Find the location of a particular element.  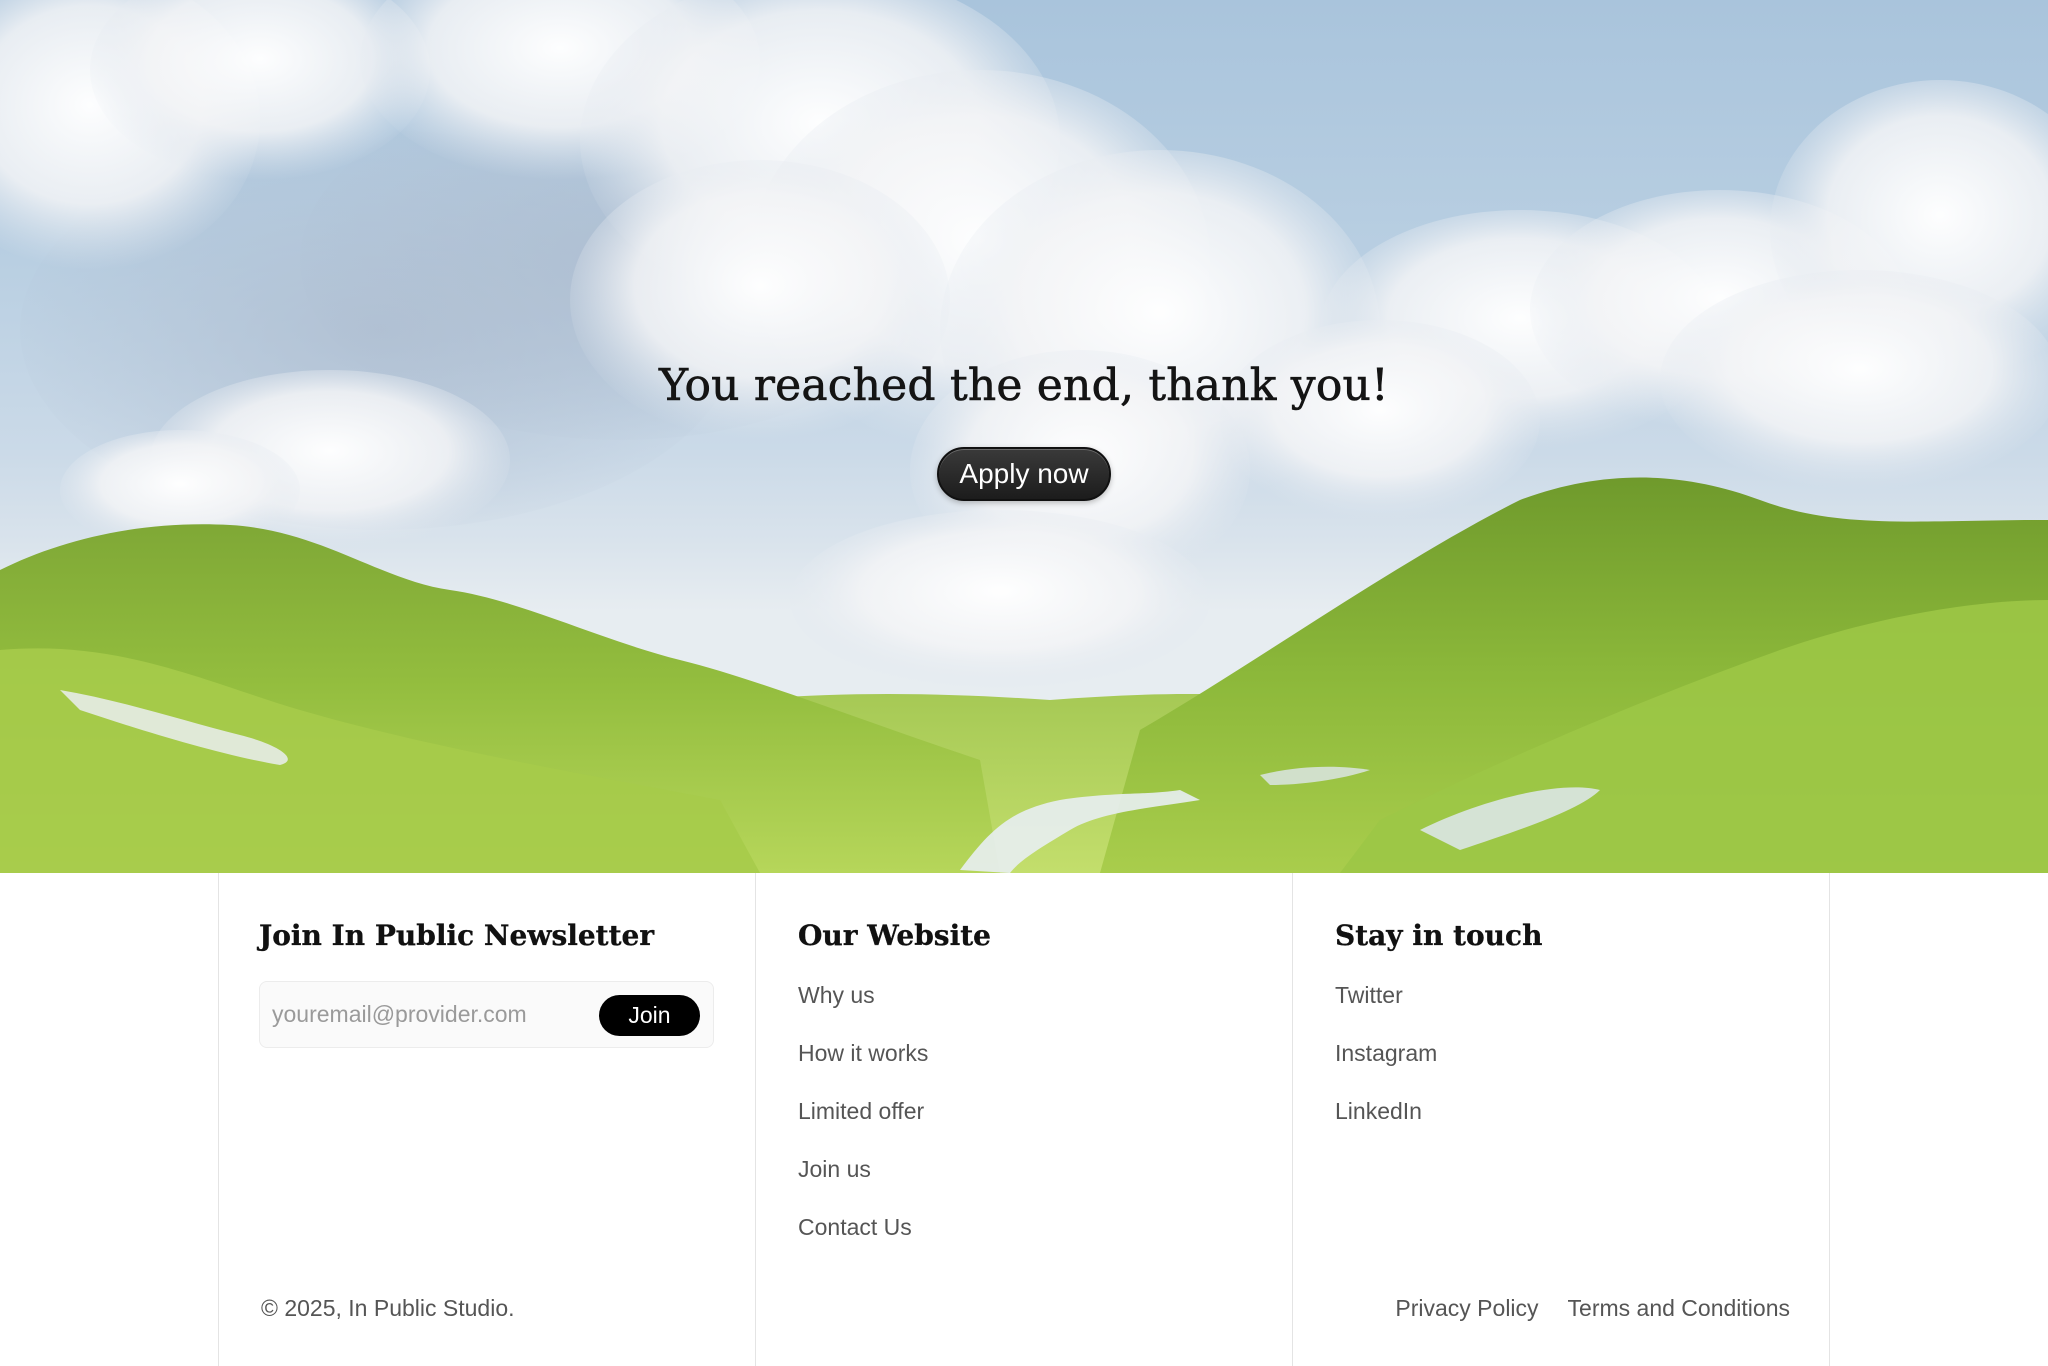

copyright-text: © 2025, In Public Studio. is located at coordinates (388, 1308).